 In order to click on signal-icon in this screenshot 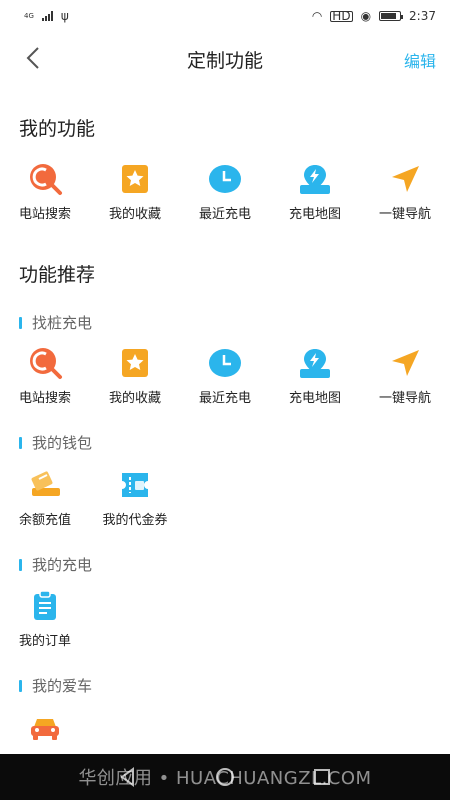, I will do `click(47, 16)`.